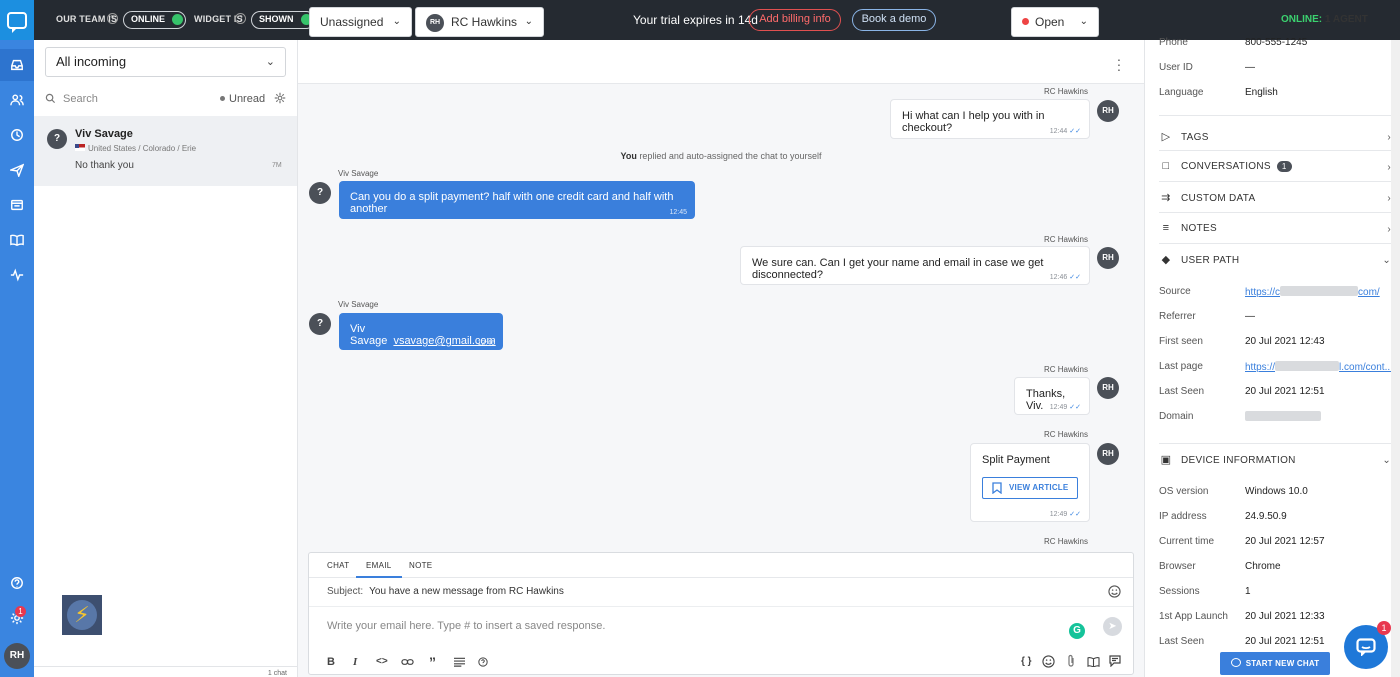 This screenshot has width=1400, height=677. What do you see at coordinates (407, 662) in the screenshot?
I see `link-icon` at bounding box center [407, 662].